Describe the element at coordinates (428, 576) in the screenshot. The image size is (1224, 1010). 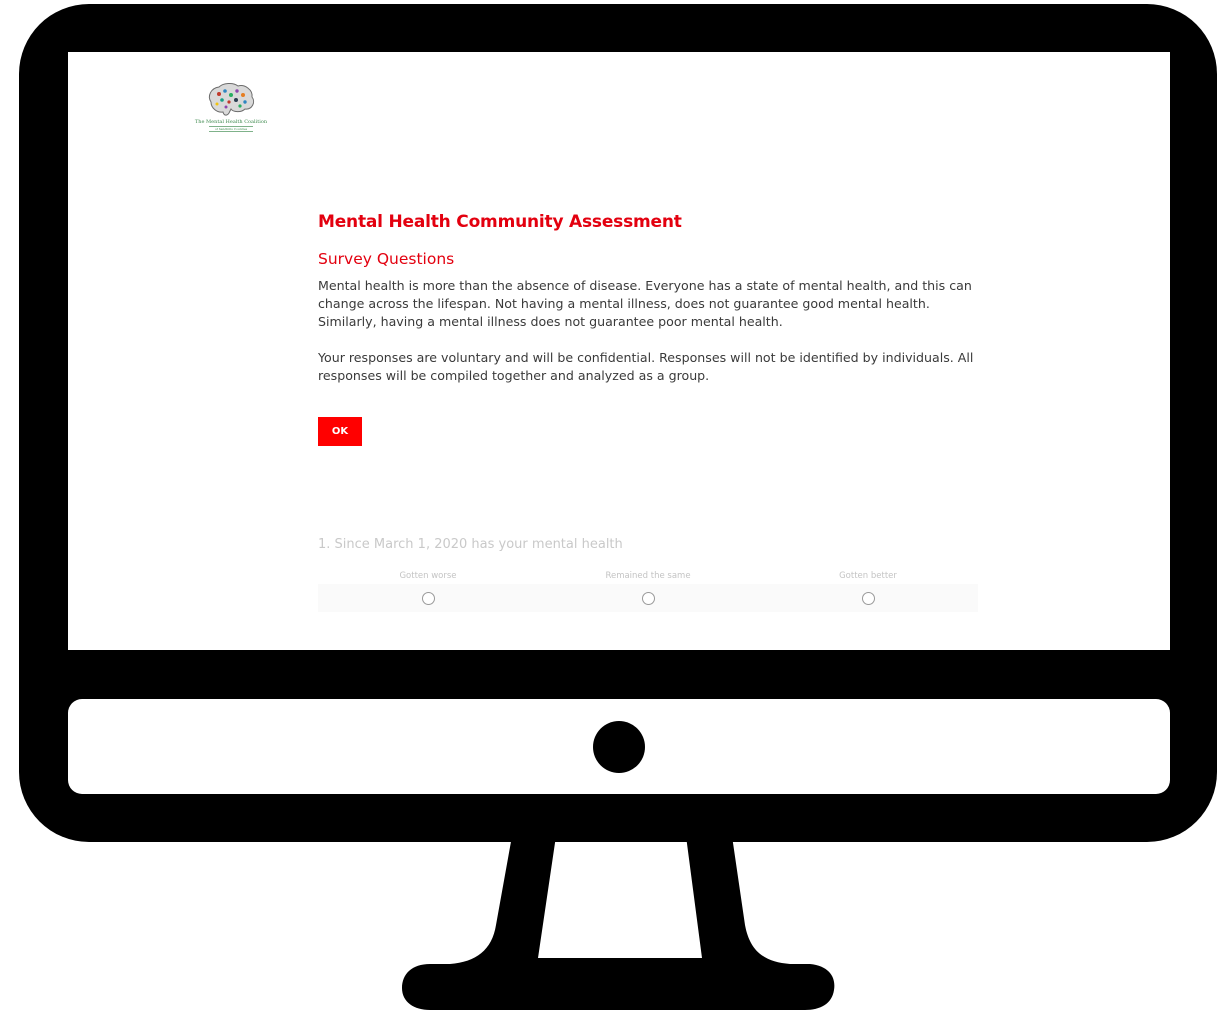
I see `option-label-gotten-worse: Gotten worse` at that location.